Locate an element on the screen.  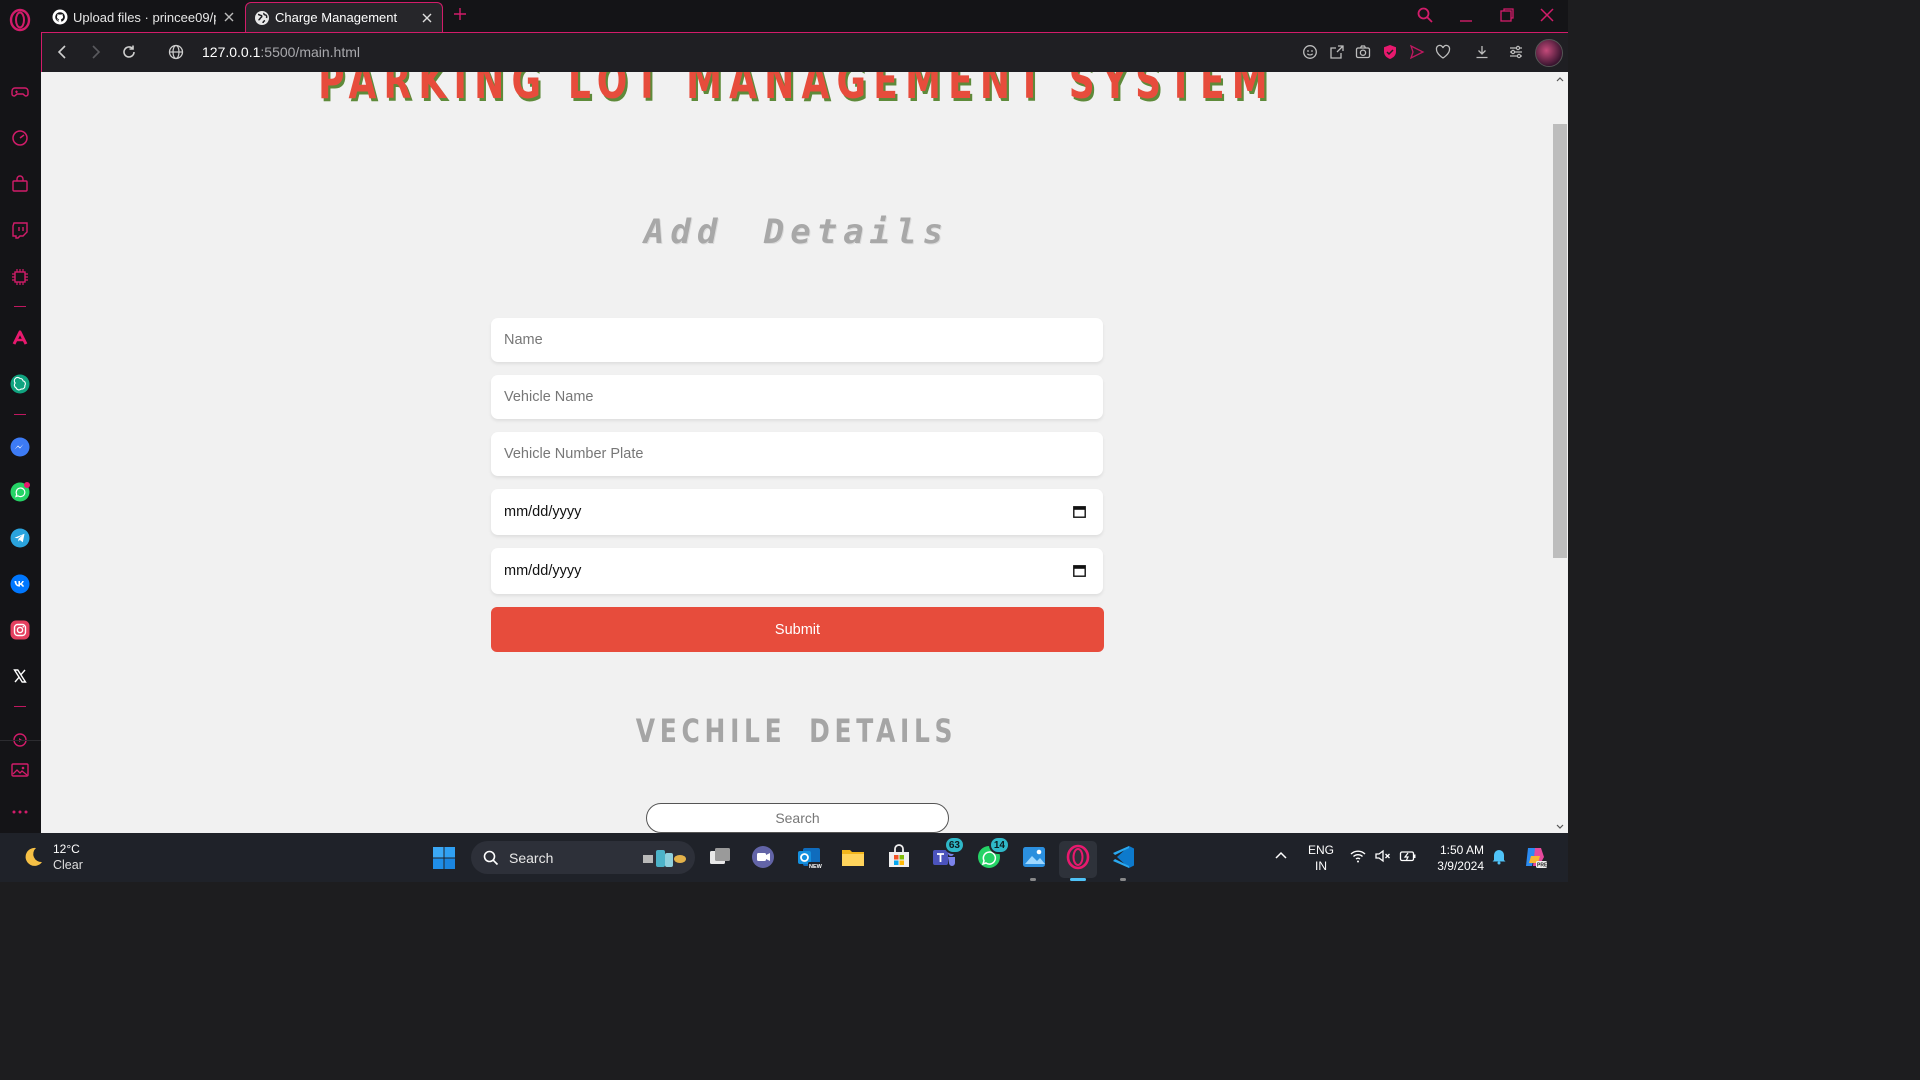
reload-icon is located at coordinates (129, 52).